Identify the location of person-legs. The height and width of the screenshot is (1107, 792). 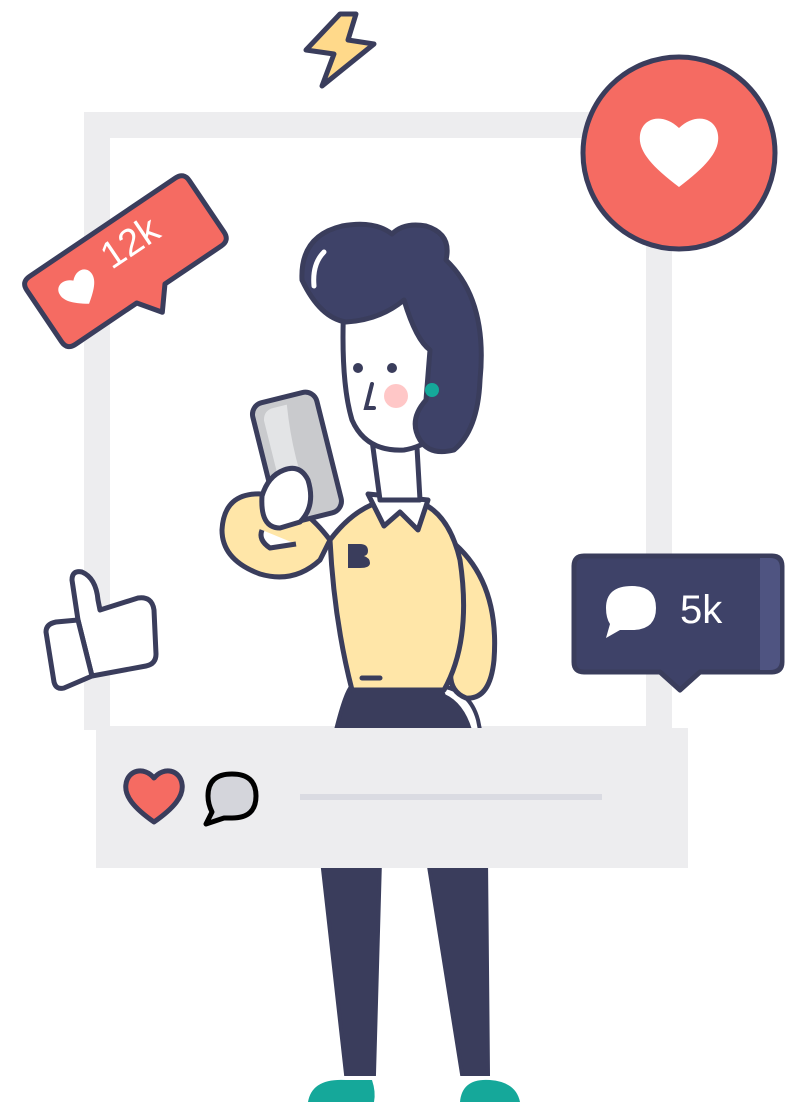
(414, 980).